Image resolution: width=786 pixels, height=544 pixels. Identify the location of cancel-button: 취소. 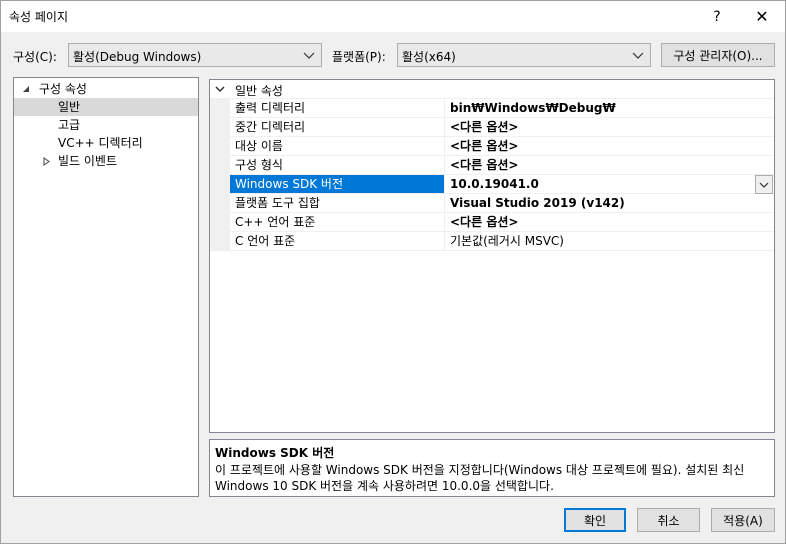
(668, 520).